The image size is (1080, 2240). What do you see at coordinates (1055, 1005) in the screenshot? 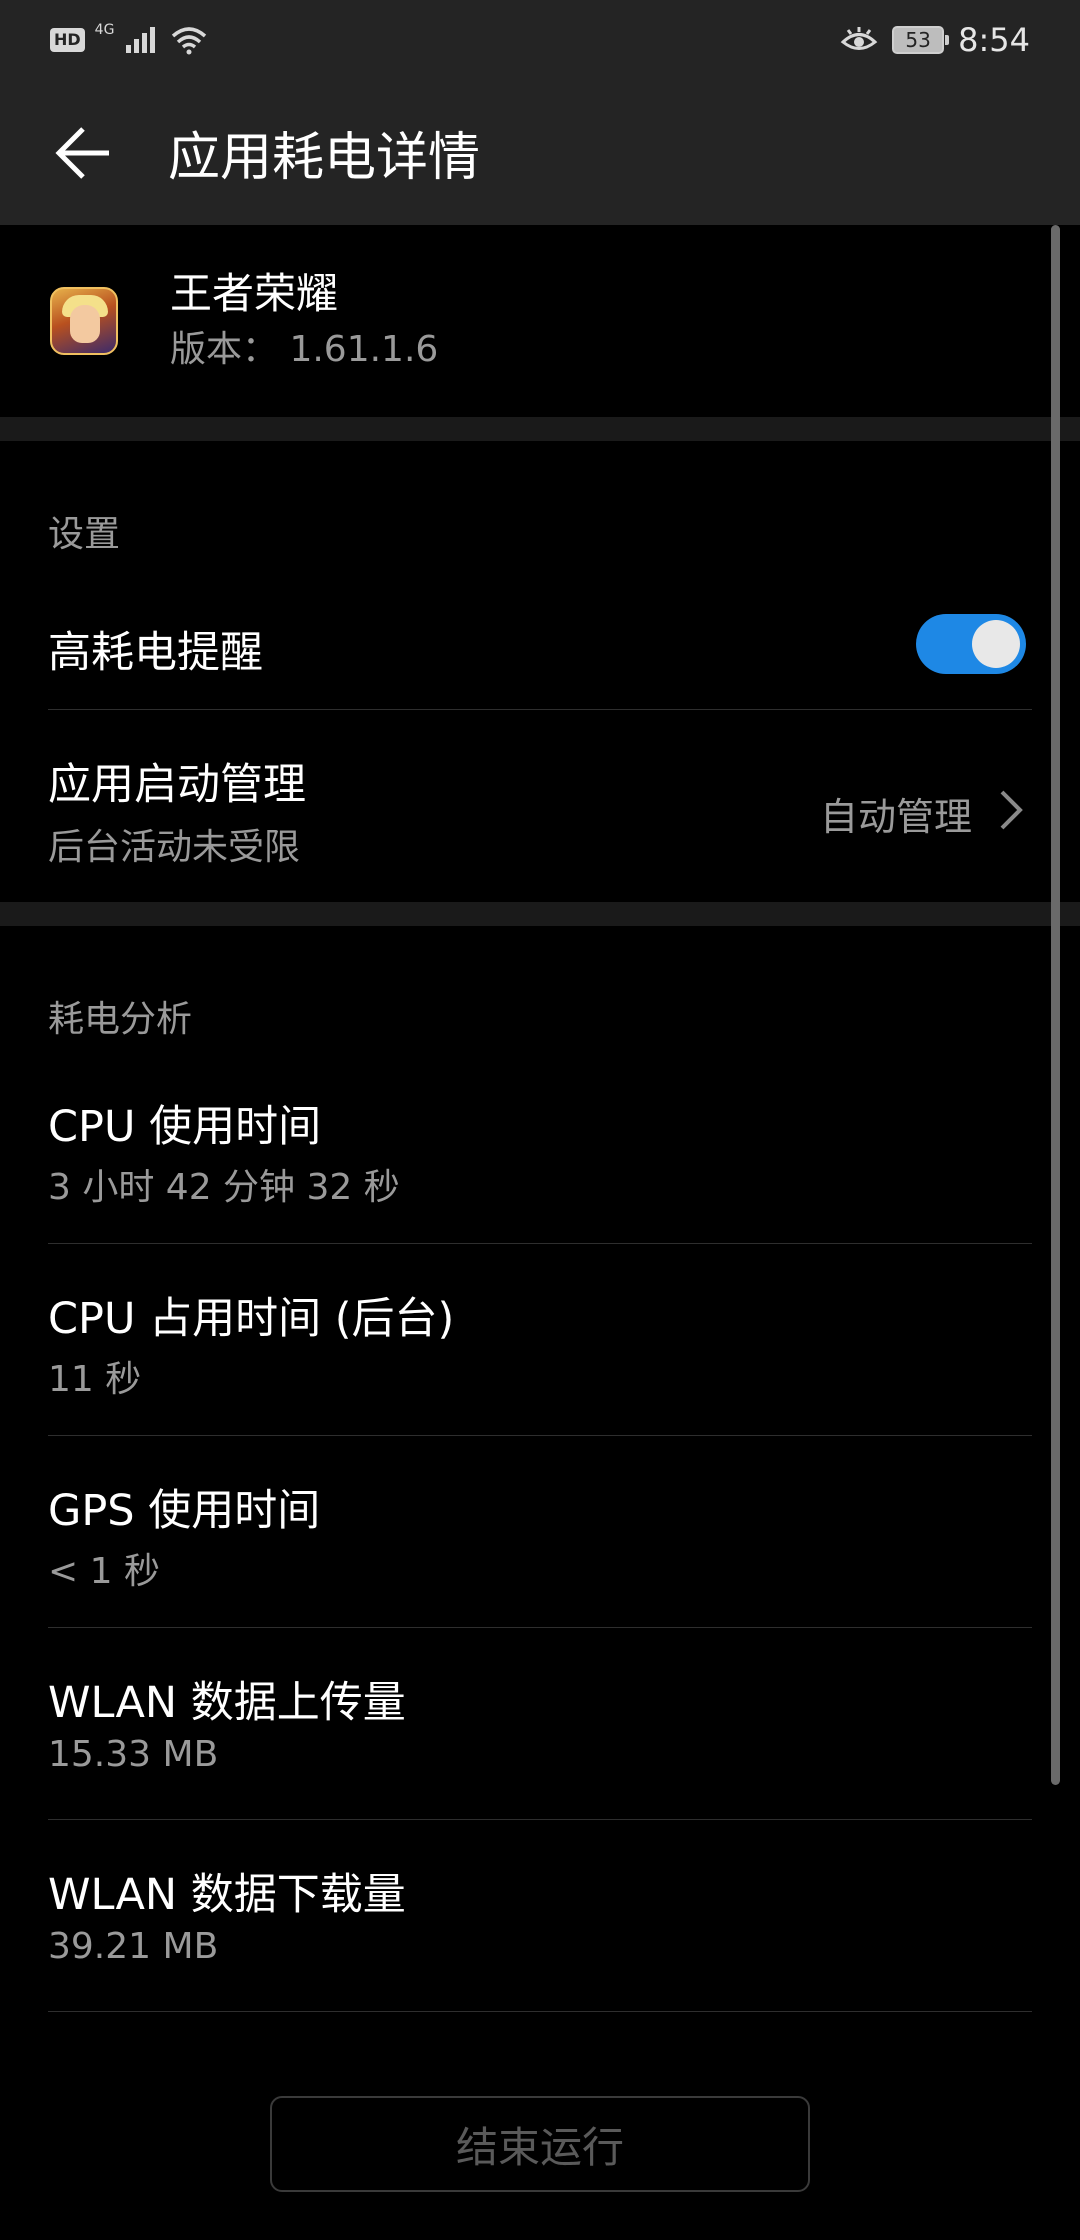
I see `scrollbar` at bounding box center [1055, 1005].